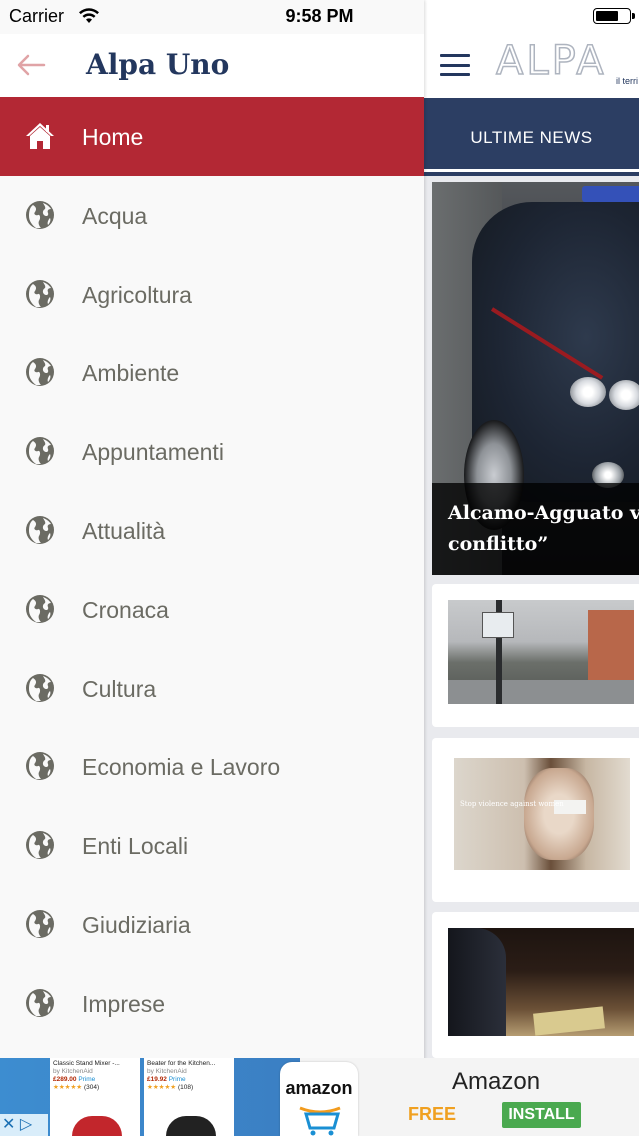 This screenshot has width=639, height=1136. Describe the element at coordinates (137, 294) in the screenshot. I see `menu-item-label: Agricoltura` at that location.